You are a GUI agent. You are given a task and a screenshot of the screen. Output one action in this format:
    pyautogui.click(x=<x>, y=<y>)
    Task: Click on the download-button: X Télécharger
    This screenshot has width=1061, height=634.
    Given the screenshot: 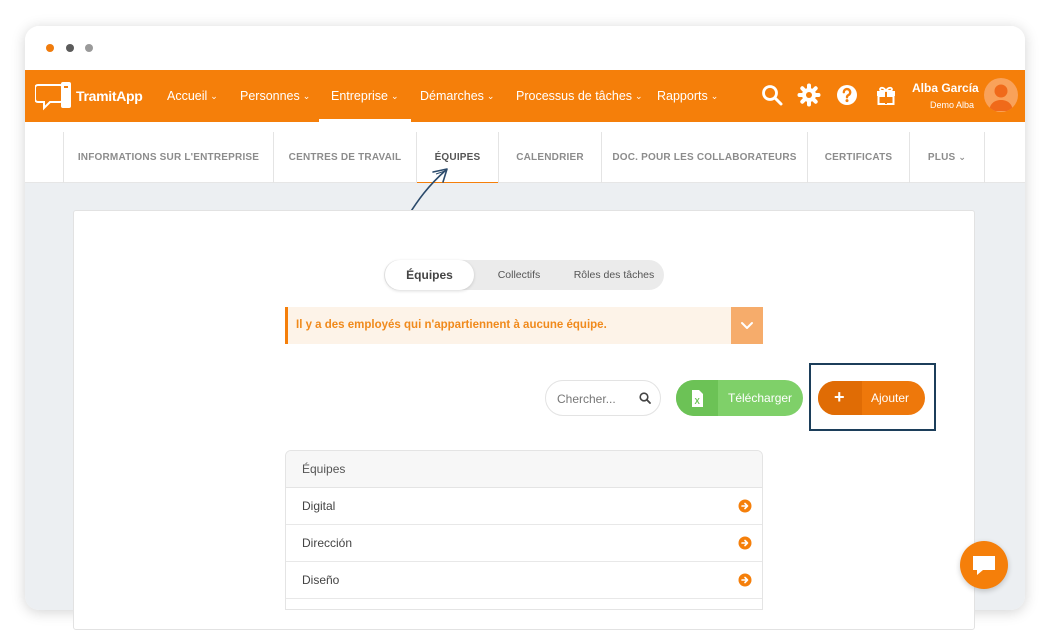 What is the action you would take?
    pyautogui.click(x=739, y=398)
    